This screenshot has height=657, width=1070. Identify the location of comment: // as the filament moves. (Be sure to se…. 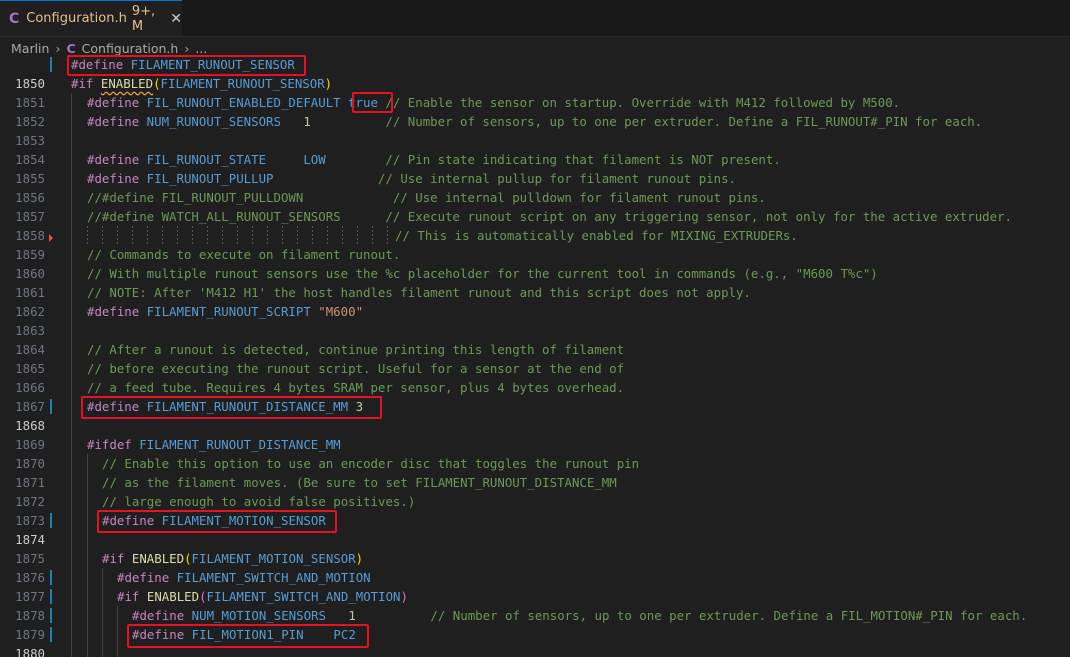
(359, 482).